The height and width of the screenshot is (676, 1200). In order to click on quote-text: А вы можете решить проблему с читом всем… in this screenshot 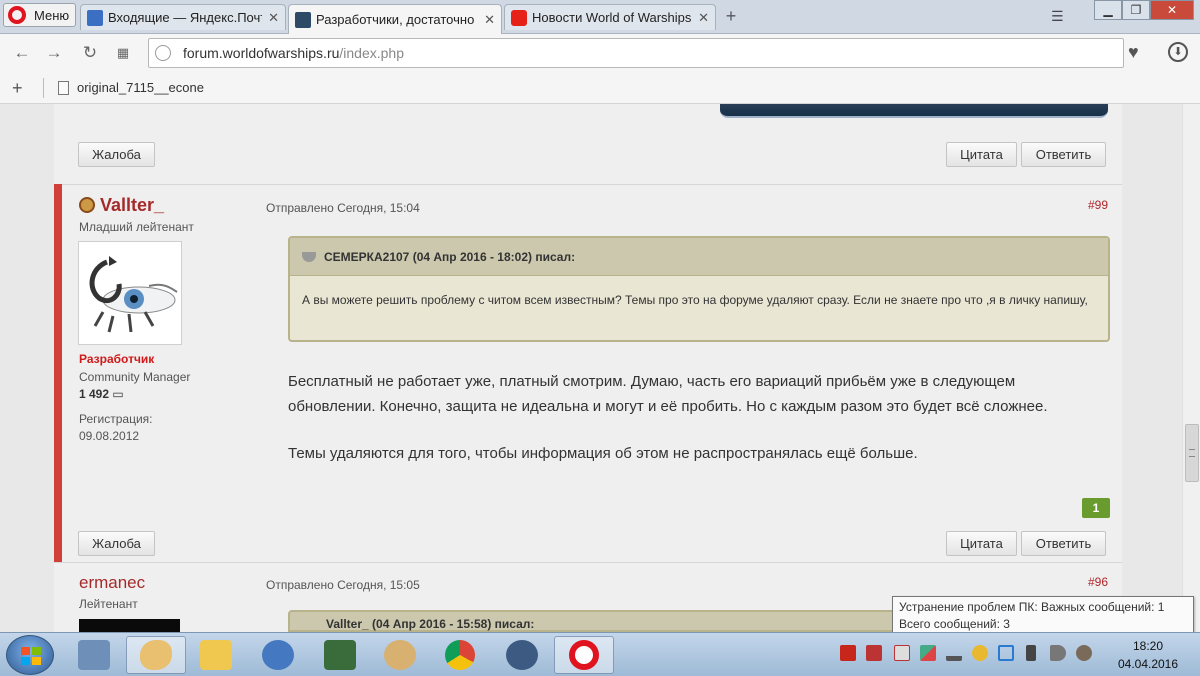, I will do `click(695, 300)`.